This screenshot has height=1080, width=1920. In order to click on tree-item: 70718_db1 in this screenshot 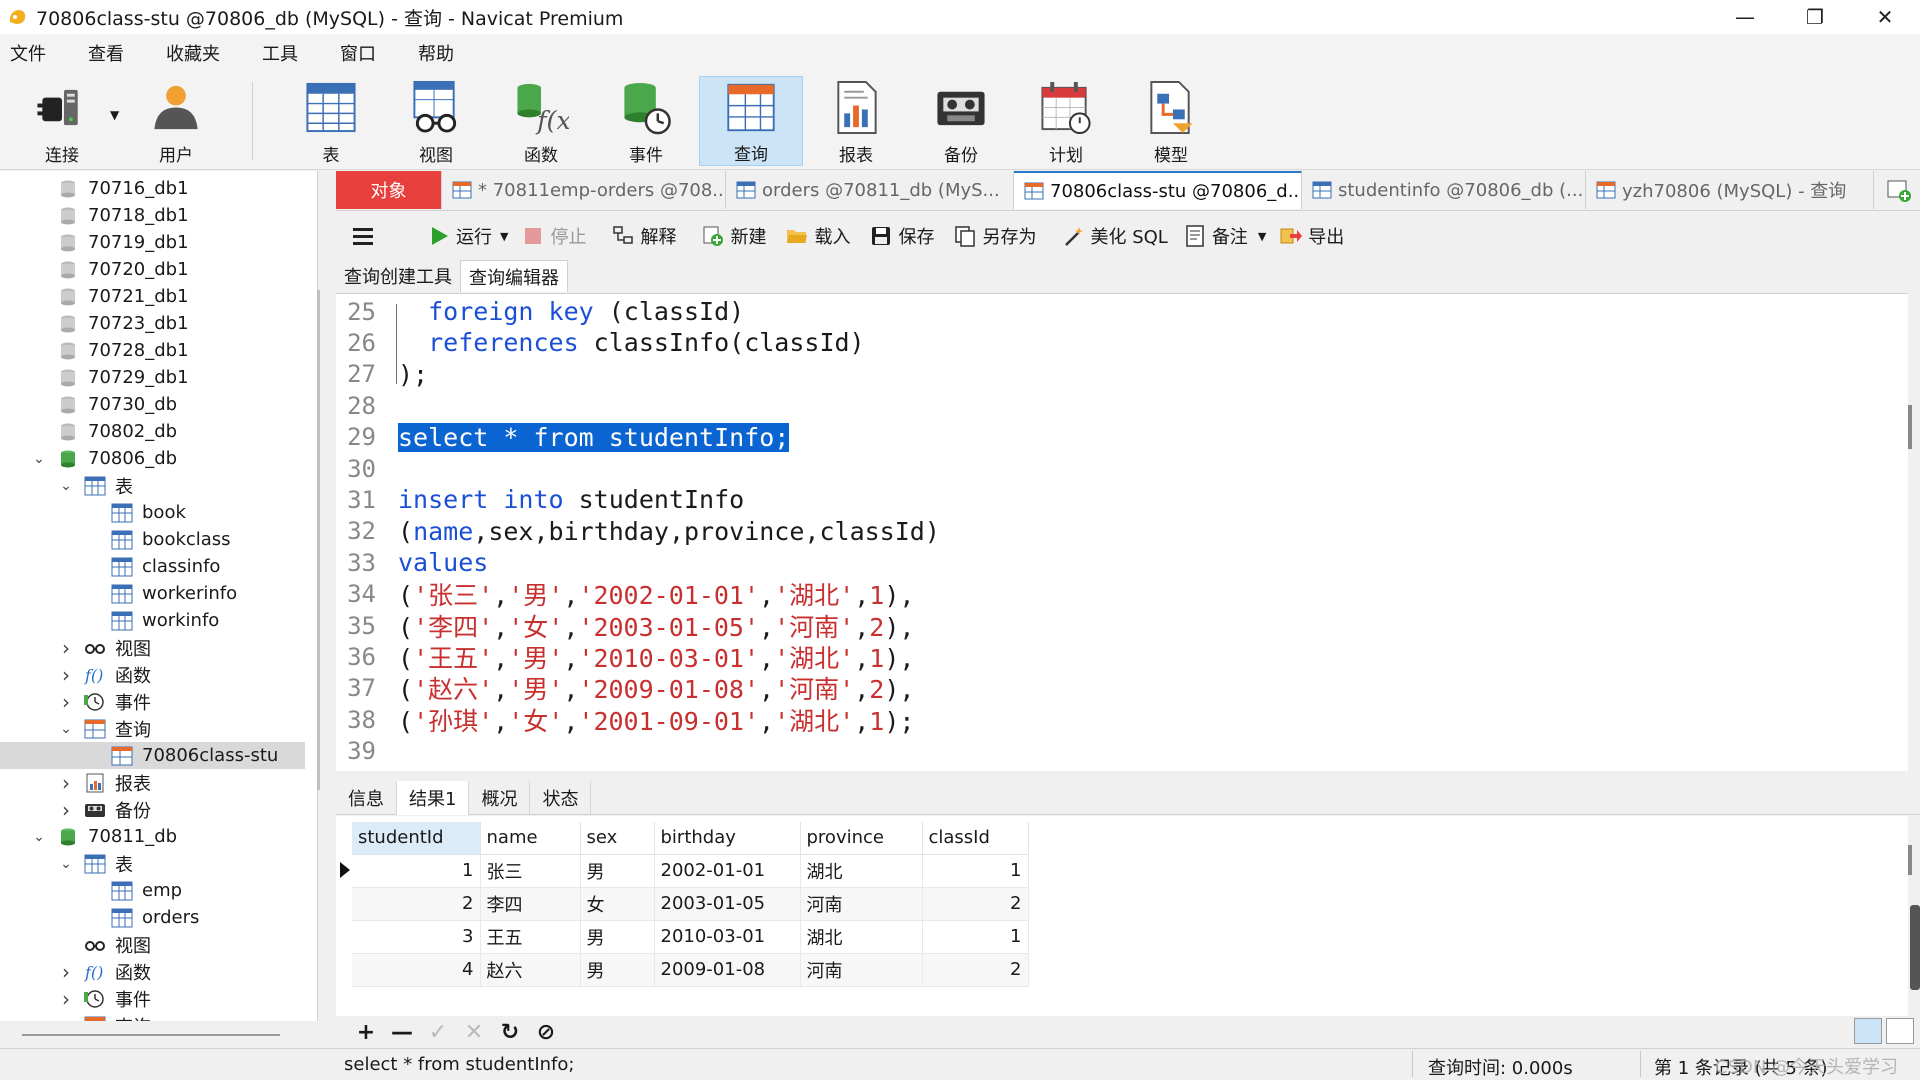, I will do `click(152, 215)`.